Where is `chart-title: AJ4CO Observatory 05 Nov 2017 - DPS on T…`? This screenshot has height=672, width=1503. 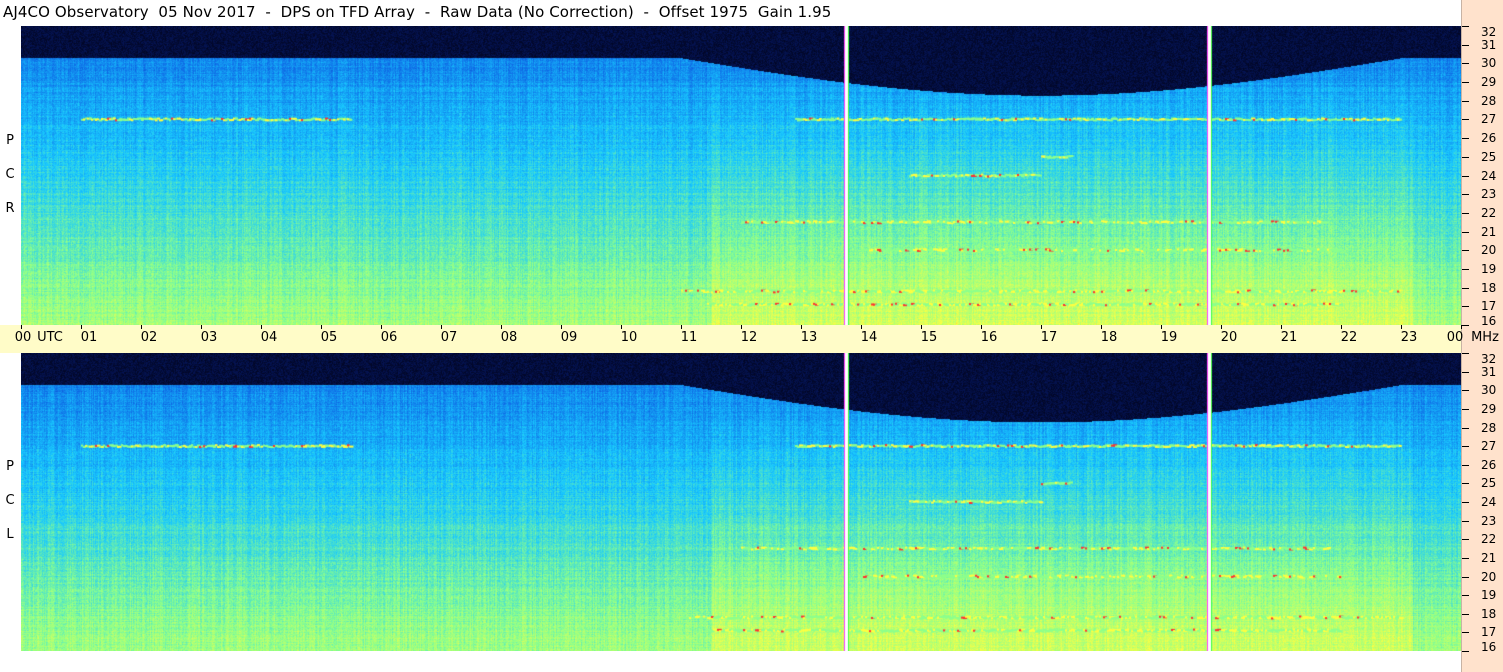 chart-title: AJ4CO Observatory 05 Nov 2017 - DPS on T… is located at coordinates (417, 12).